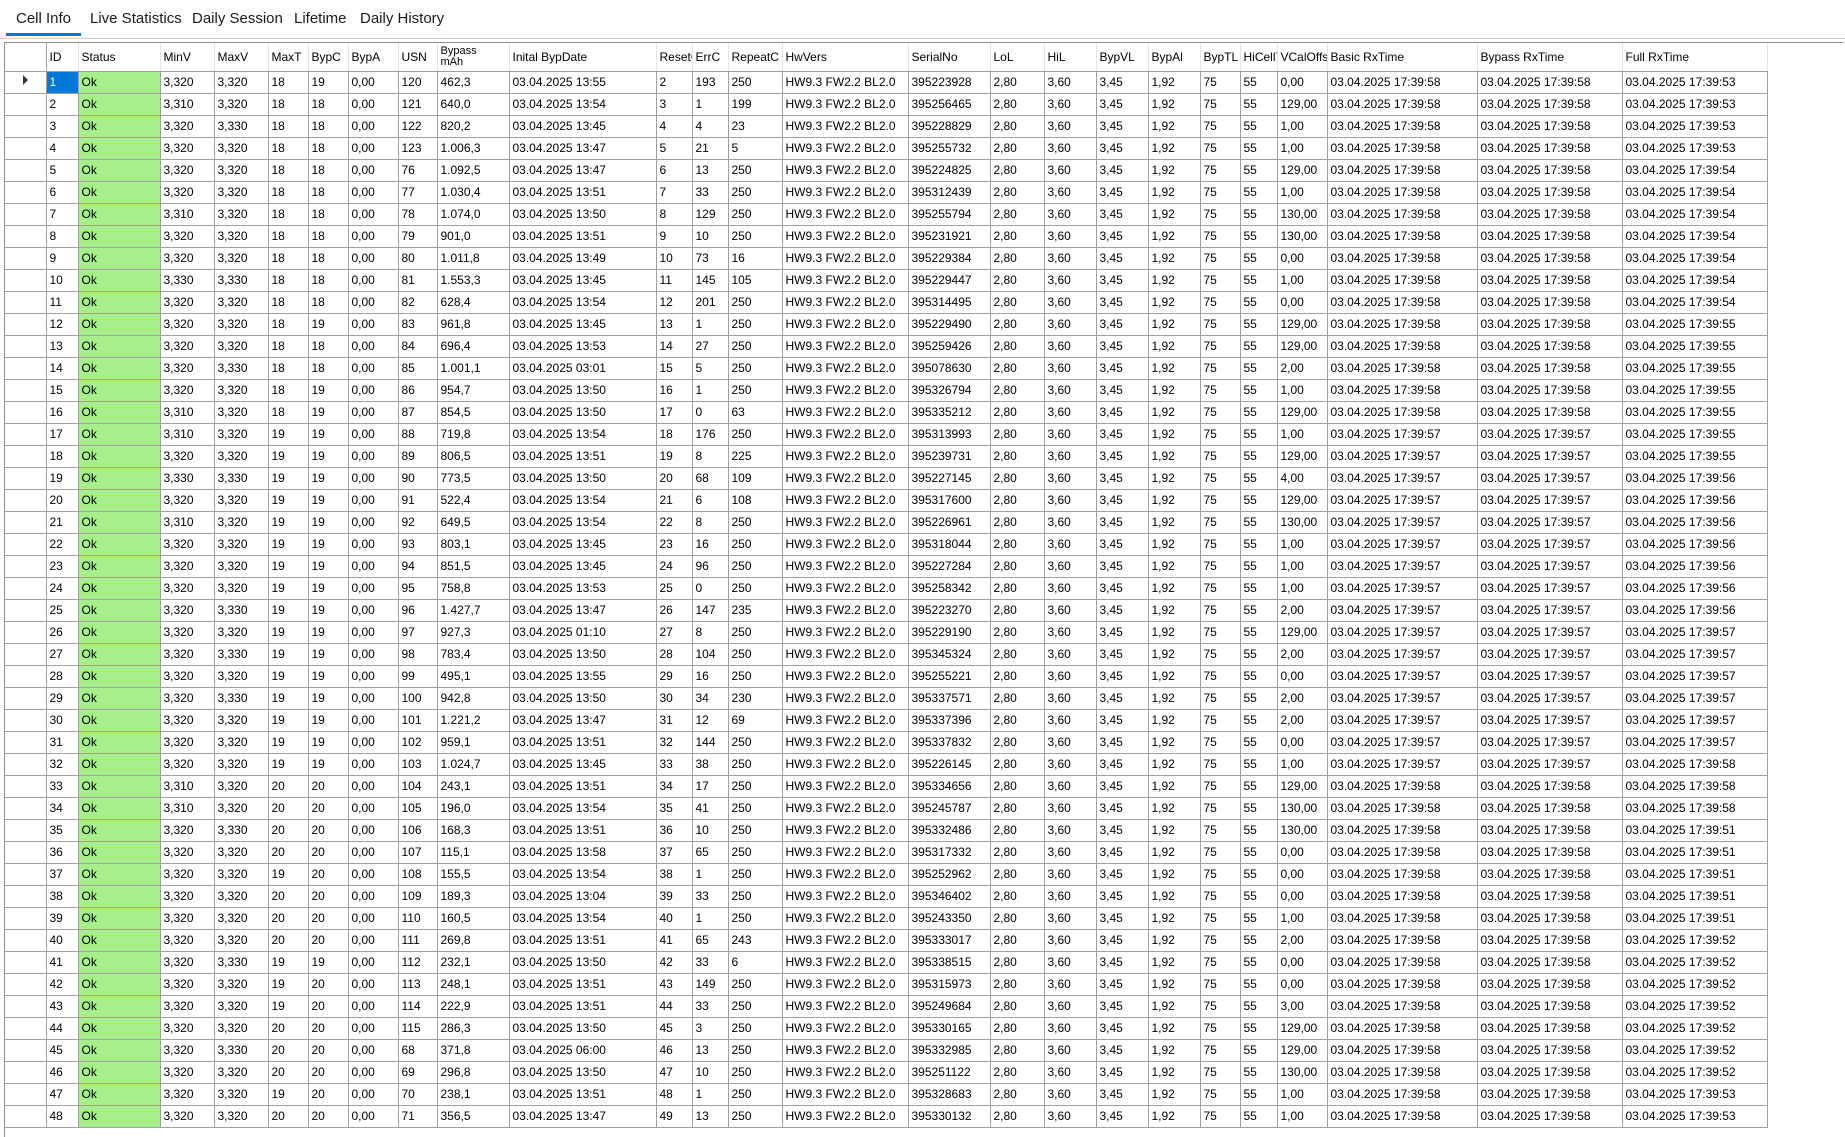 The width and height of the screenshot is (1845, 1137). I want to click on cell-id: 5, so click(62, 170).